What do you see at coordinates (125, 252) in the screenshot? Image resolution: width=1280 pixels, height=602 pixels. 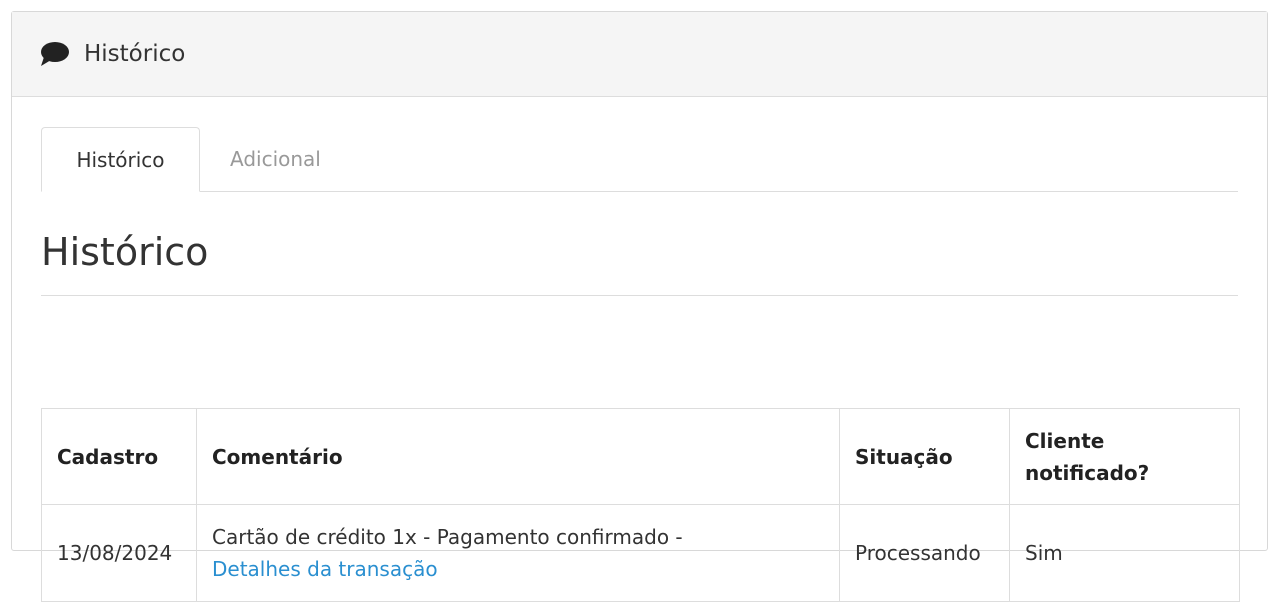 I see `section-title: Histórico` at bounding box center [125, 252].